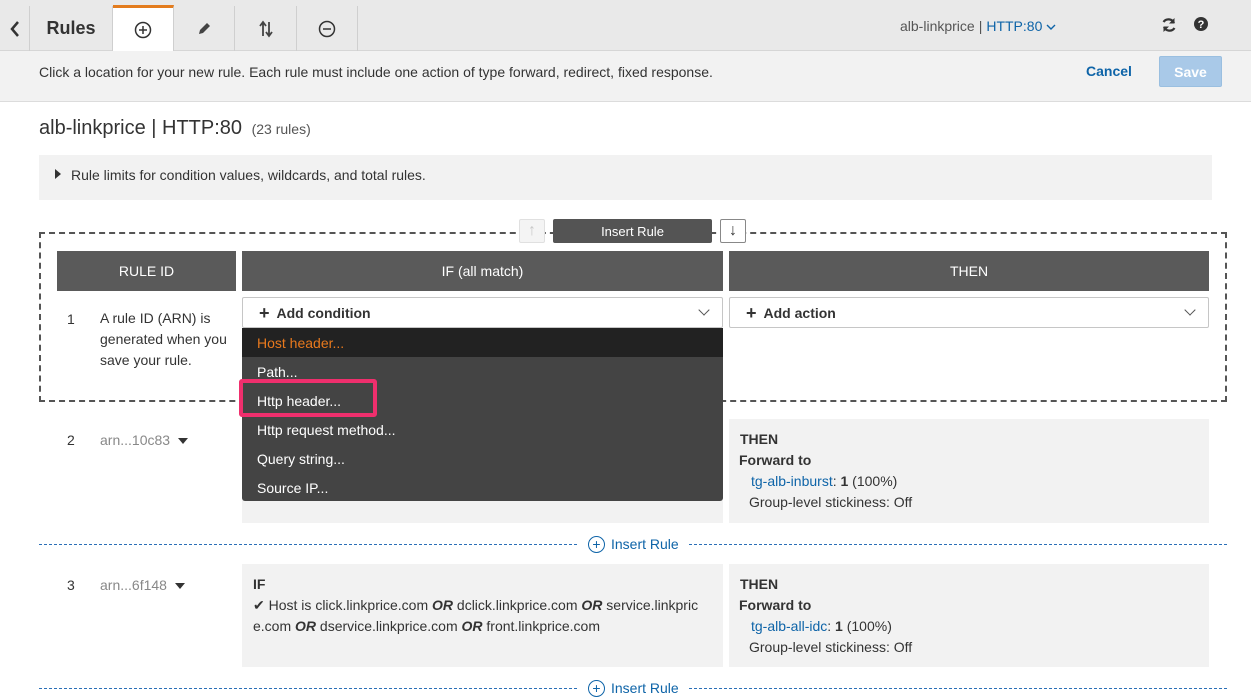 The image size is (1251, 698). What do you see at coordinates (308, 398) in the screenshot?
I see `highlight-box` at bounding box center [308, 398].